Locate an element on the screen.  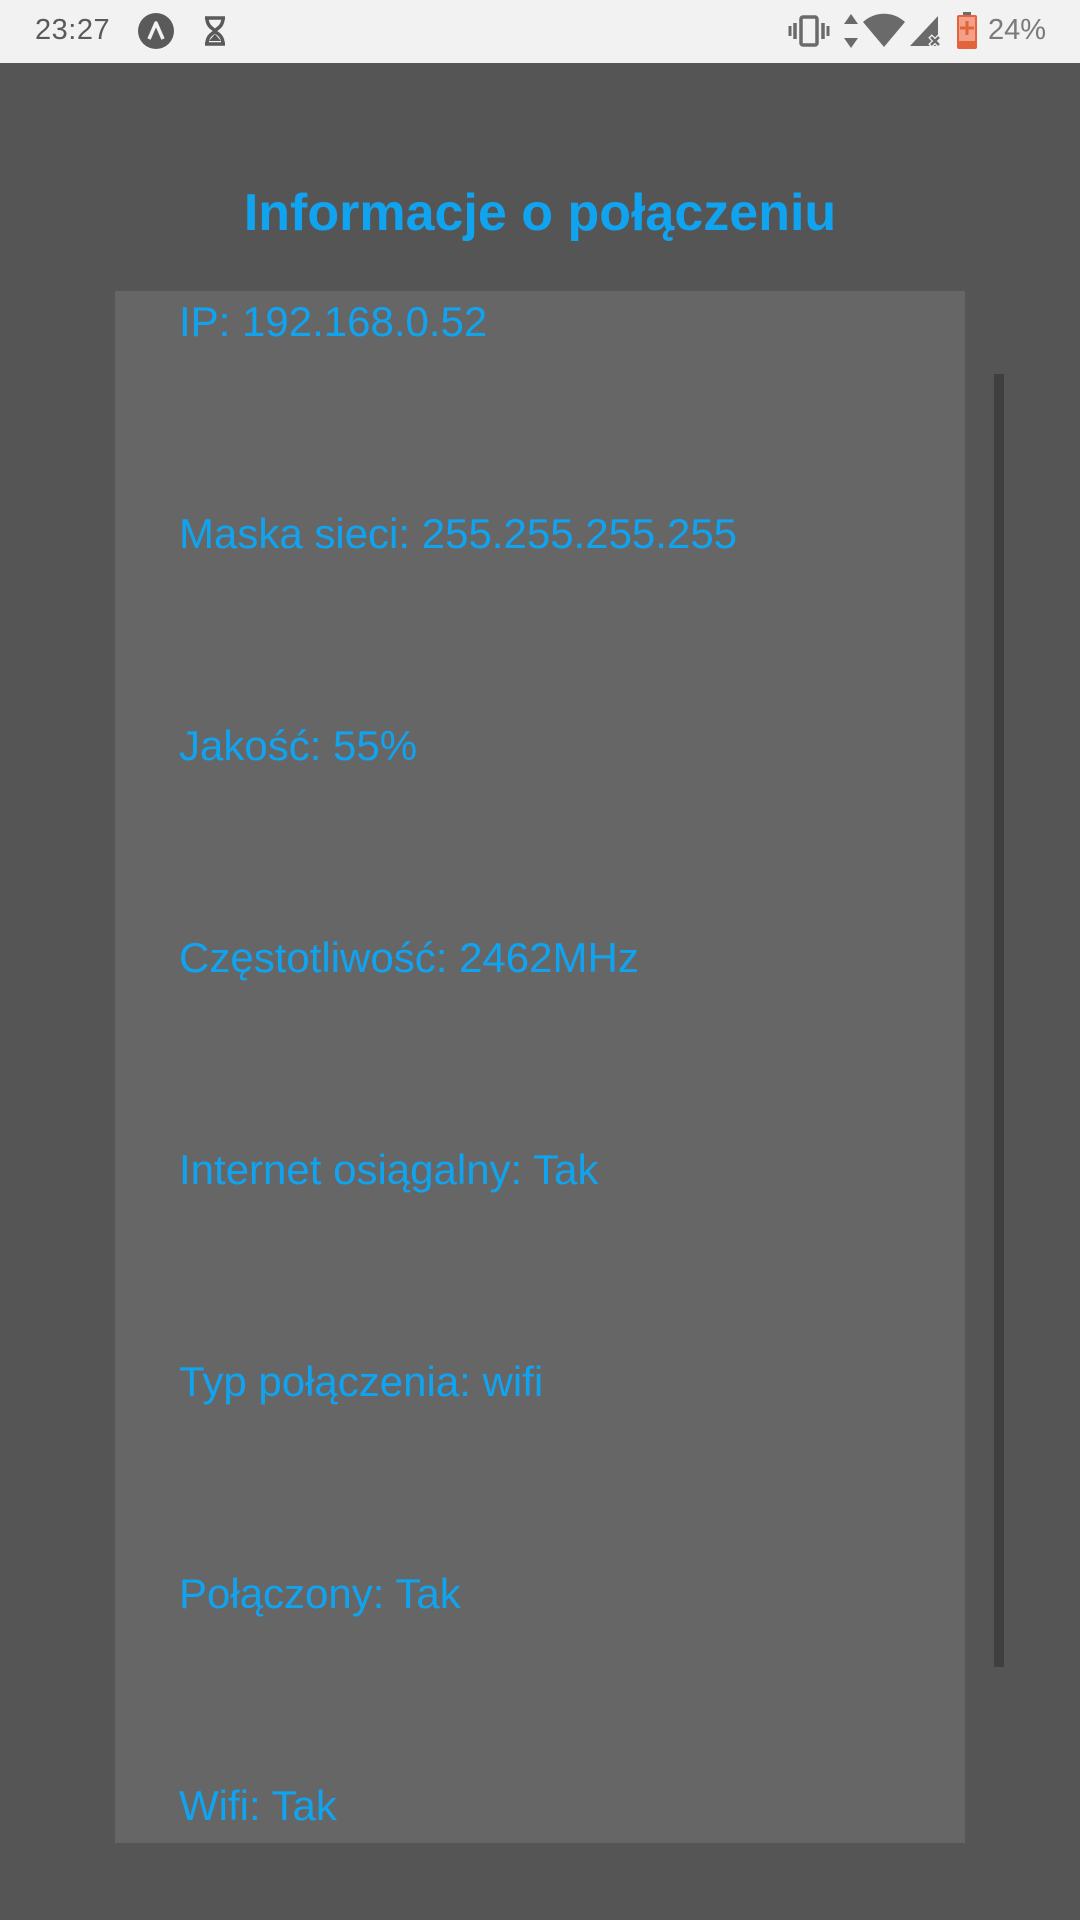
info-quality: Jakość: 55% is located at coordinates (298, 745).